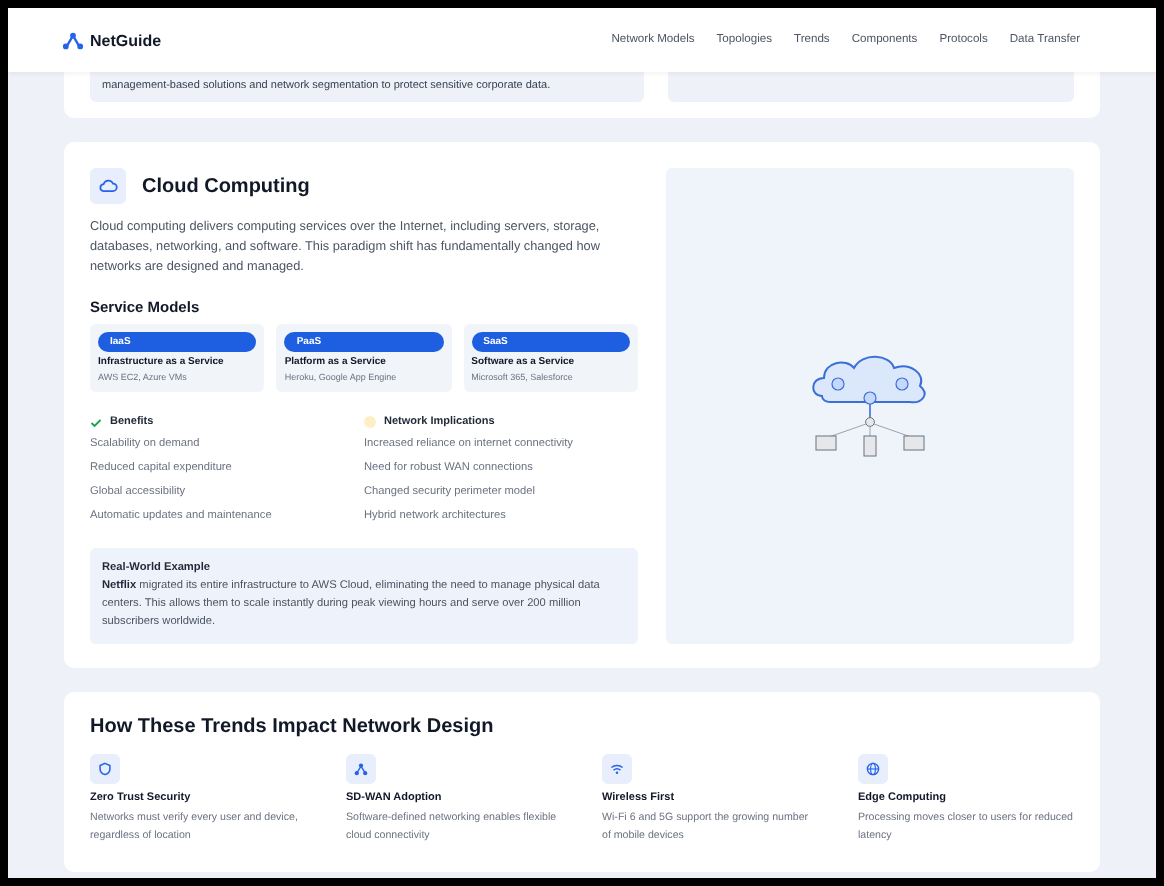 This screenshot has width=1164, height=886. Describe the element at coordinates (126, 40) in the screenshot. I see `brand-name: NetGuide` at that location.